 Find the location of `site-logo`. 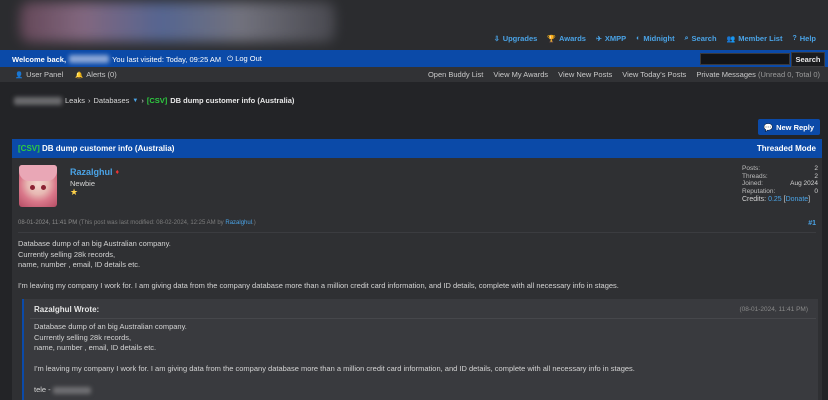

site-logo is located at coordinates (177, 22).